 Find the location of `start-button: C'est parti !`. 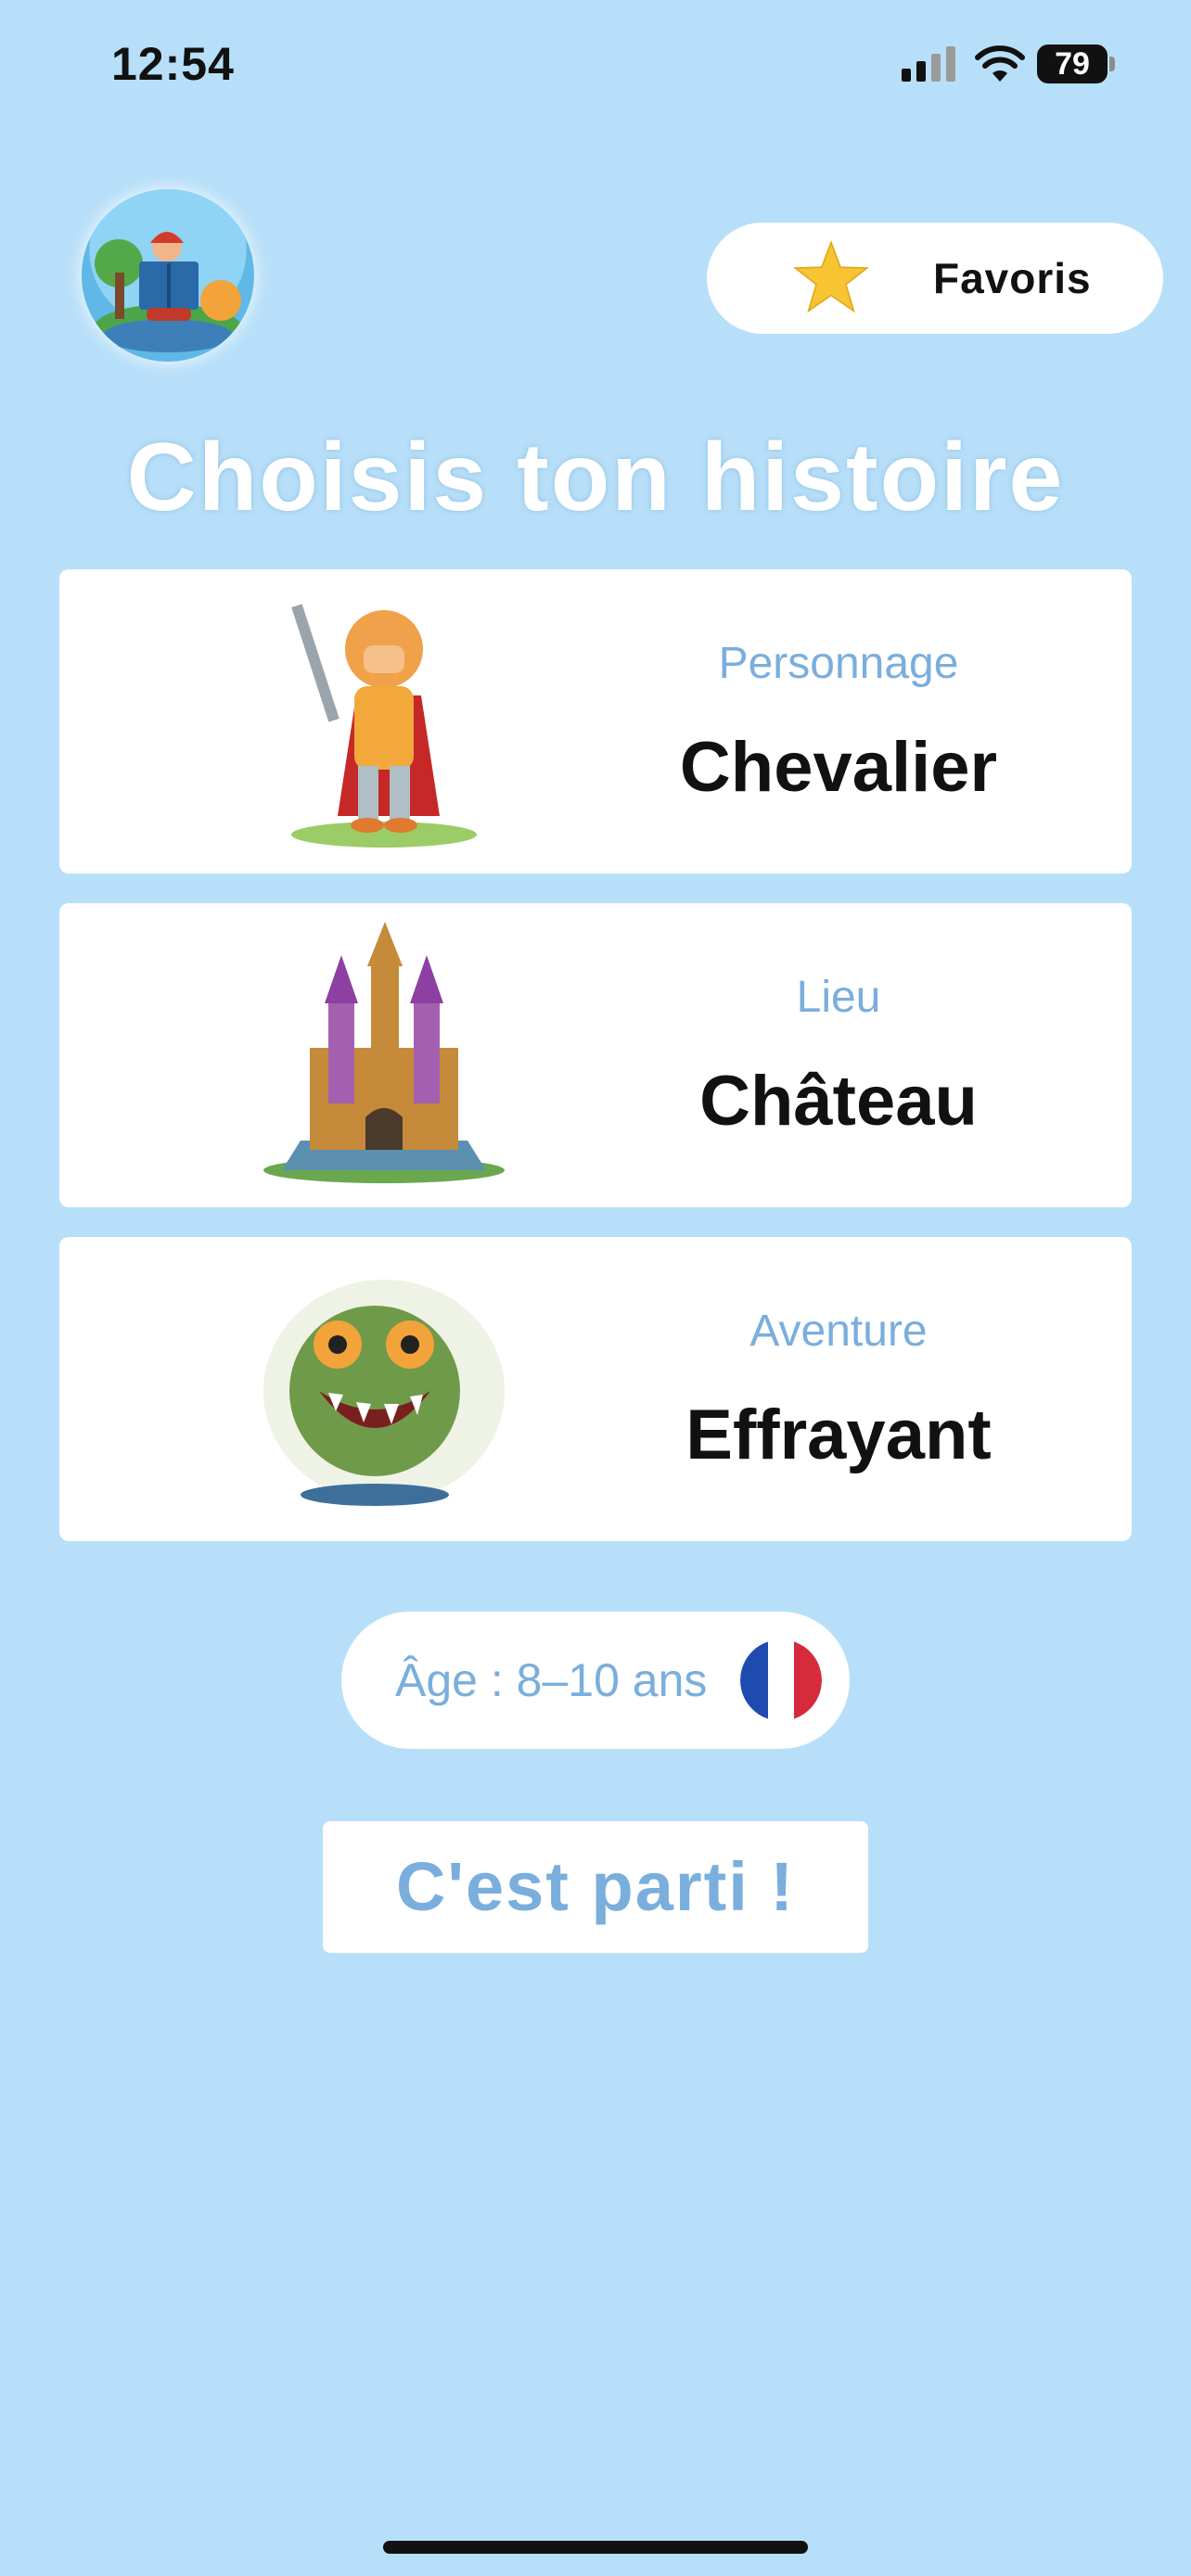

start-button: C'est parti ! is located at coordinates (595, 1887).